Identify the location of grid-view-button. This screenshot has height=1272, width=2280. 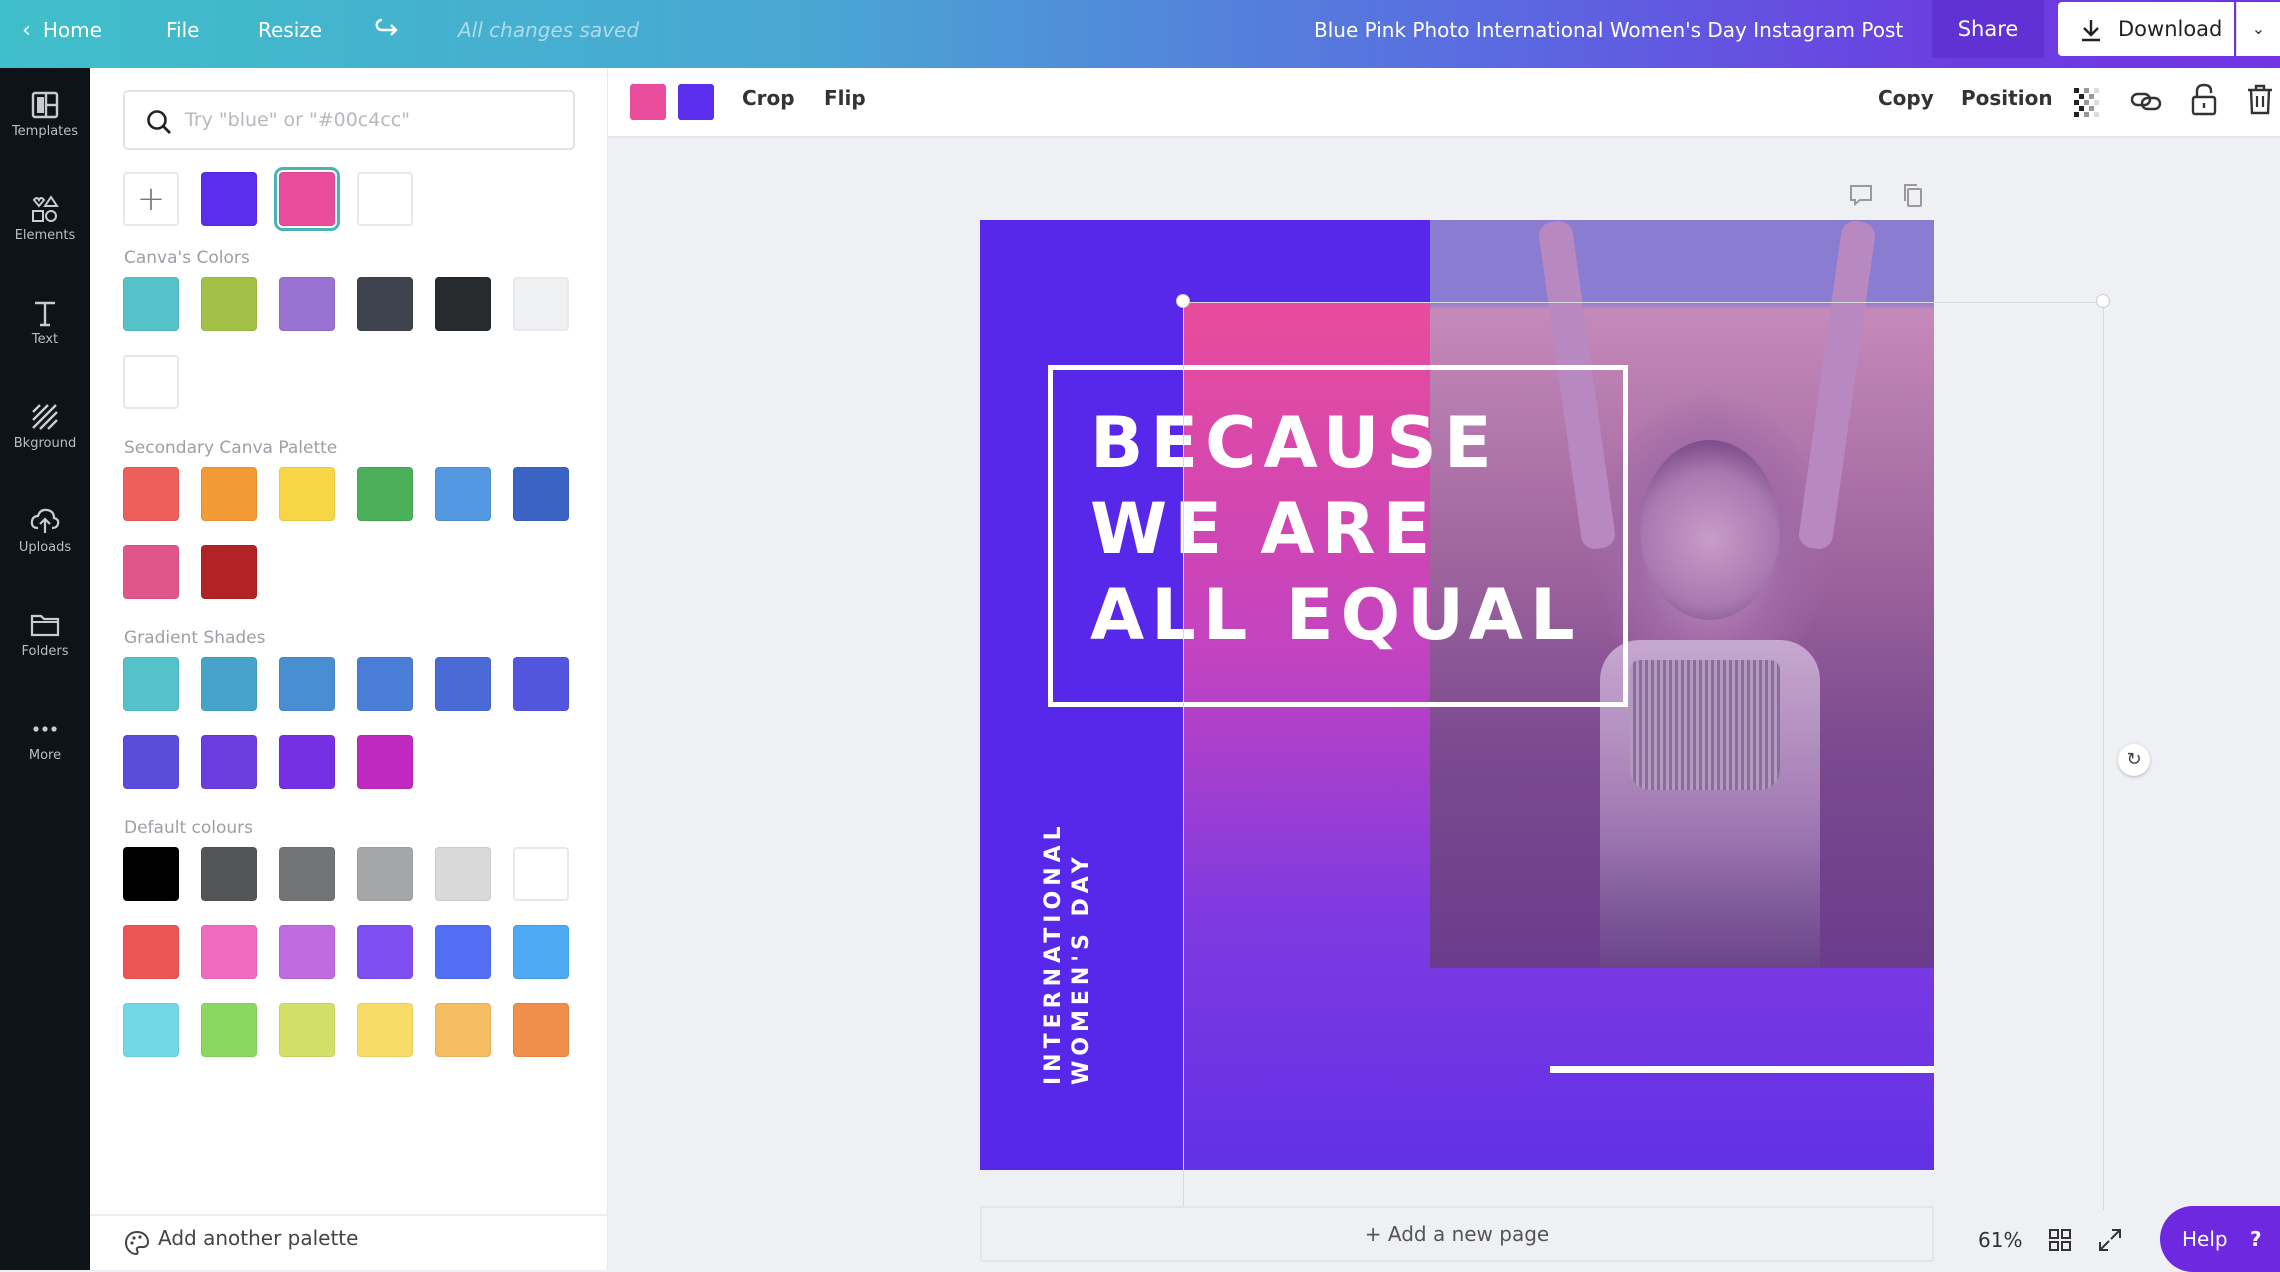
(2060, 1242).